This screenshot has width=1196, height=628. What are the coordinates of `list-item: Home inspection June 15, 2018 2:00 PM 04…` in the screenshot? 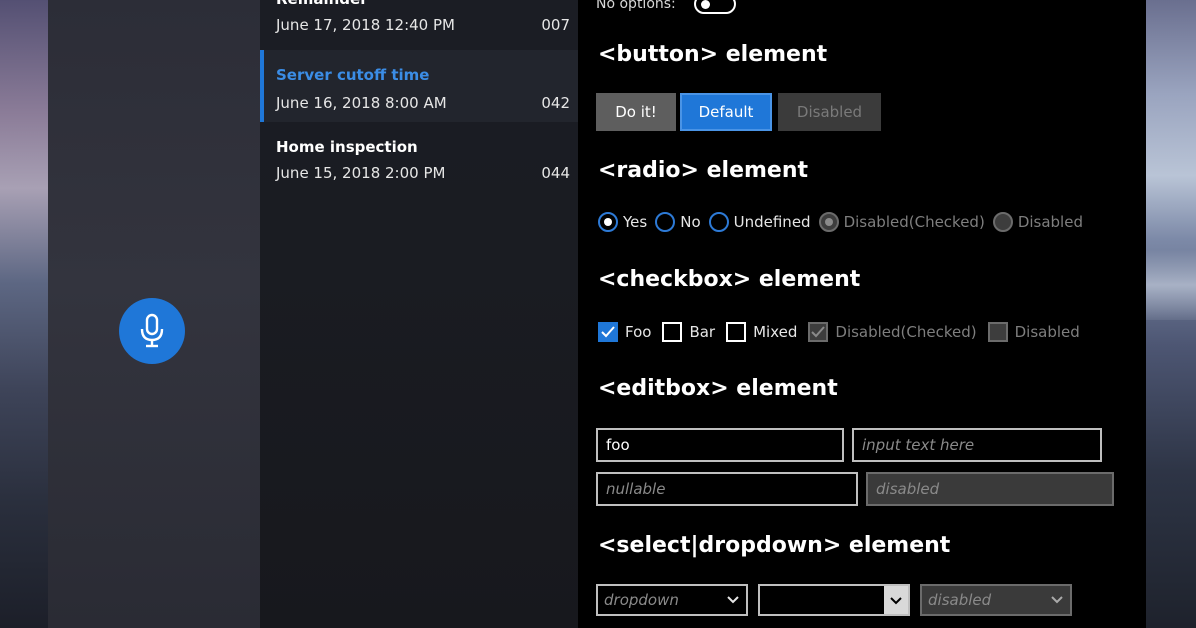 It's located at (419, 168).